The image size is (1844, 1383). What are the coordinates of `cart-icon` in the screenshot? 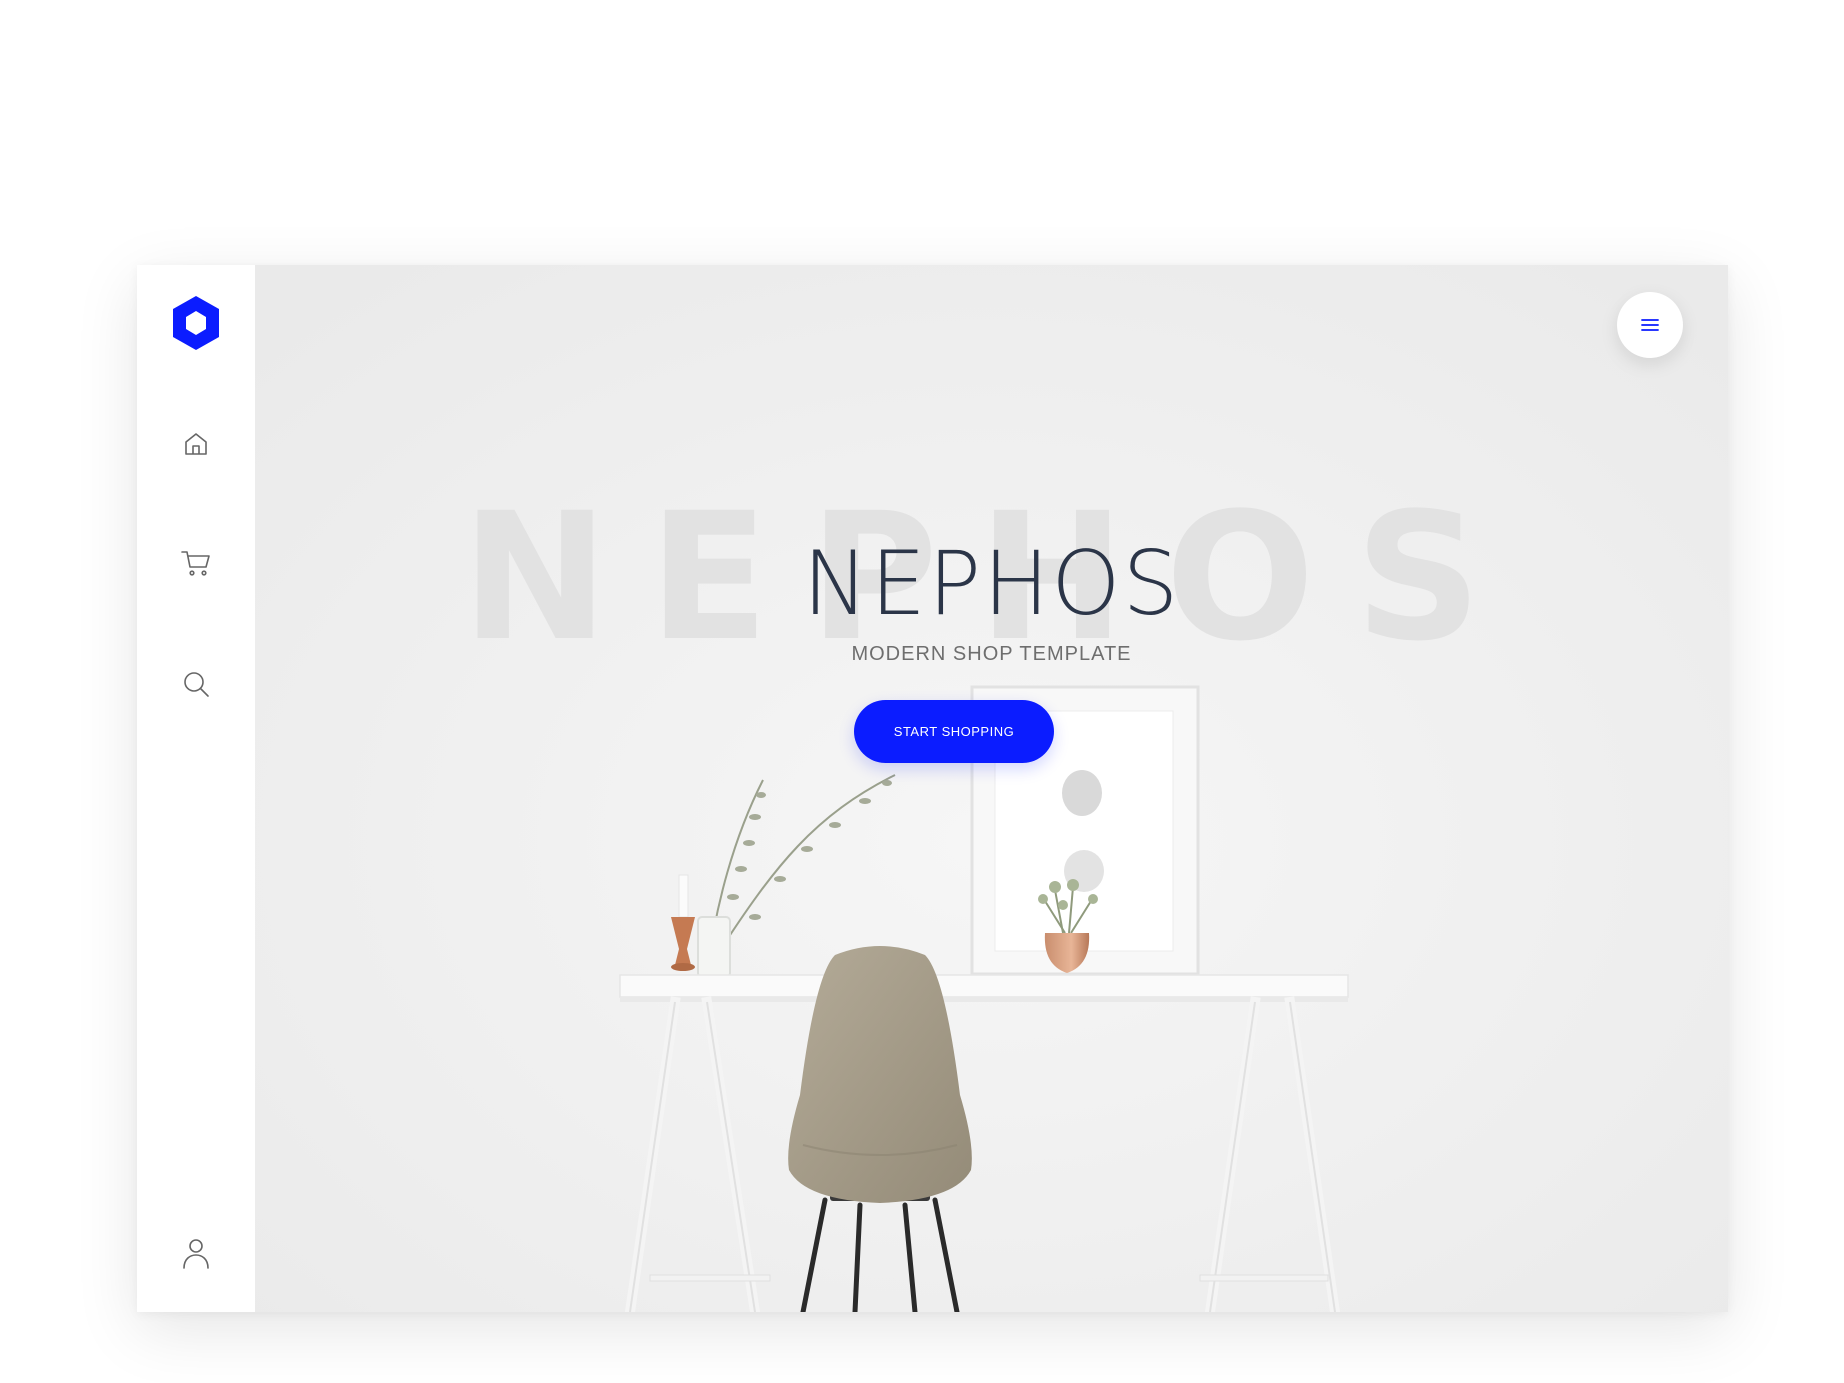 It's located at (196, 563).